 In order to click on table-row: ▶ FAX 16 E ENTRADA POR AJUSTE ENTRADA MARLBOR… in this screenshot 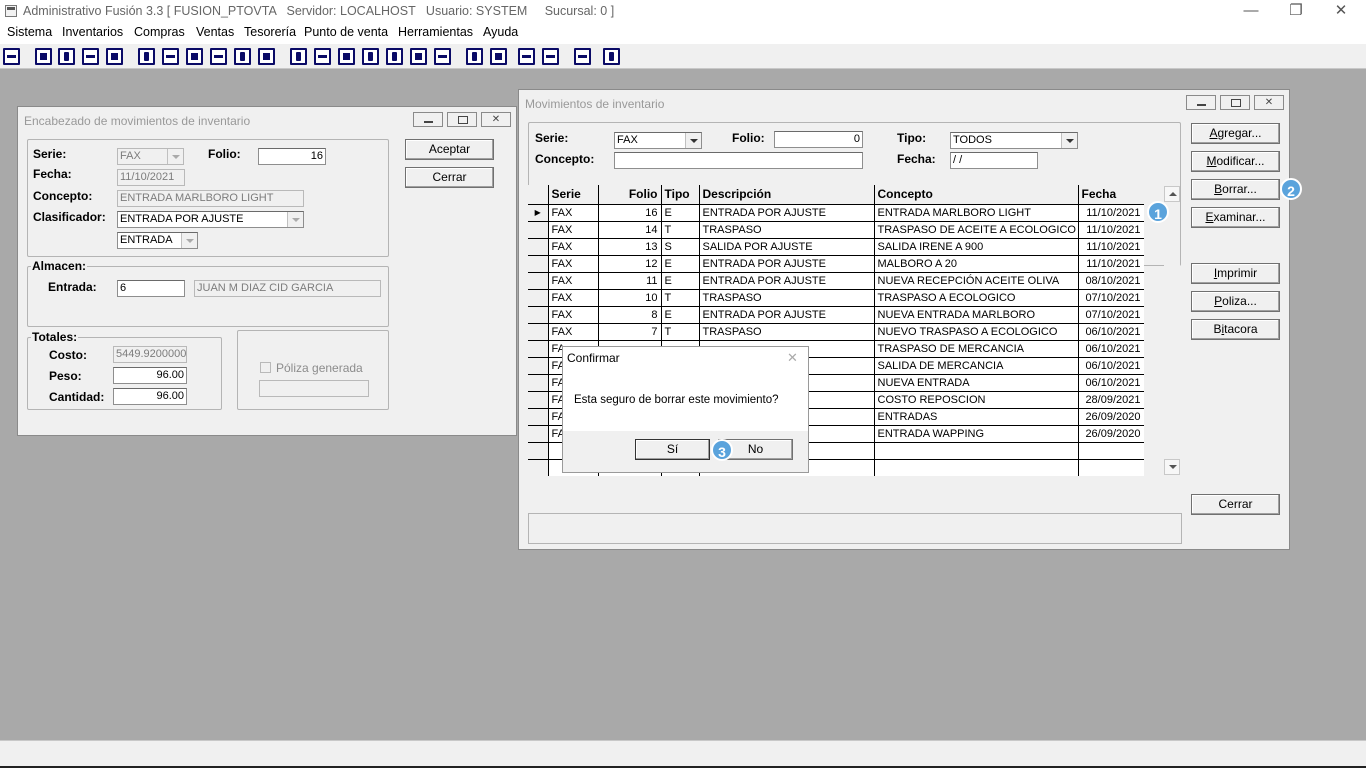, I will do `click(836, 213)`.